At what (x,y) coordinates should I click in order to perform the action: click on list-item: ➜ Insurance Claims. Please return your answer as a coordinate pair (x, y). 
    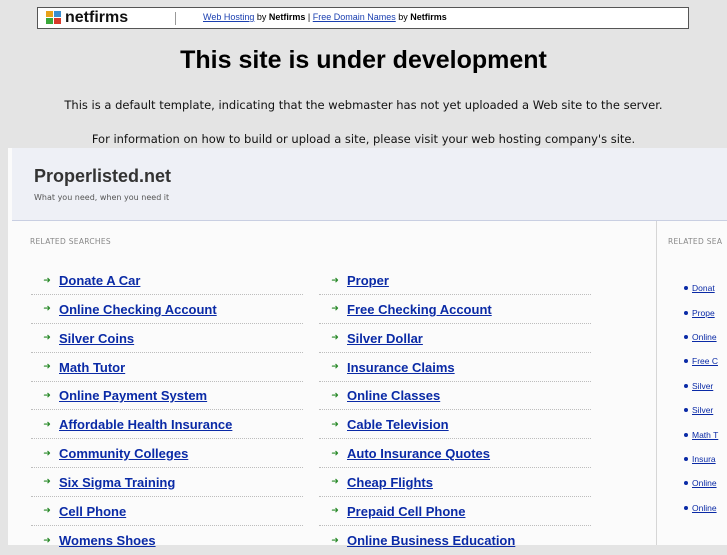
    Looking at the image, I should click on (455, 368).